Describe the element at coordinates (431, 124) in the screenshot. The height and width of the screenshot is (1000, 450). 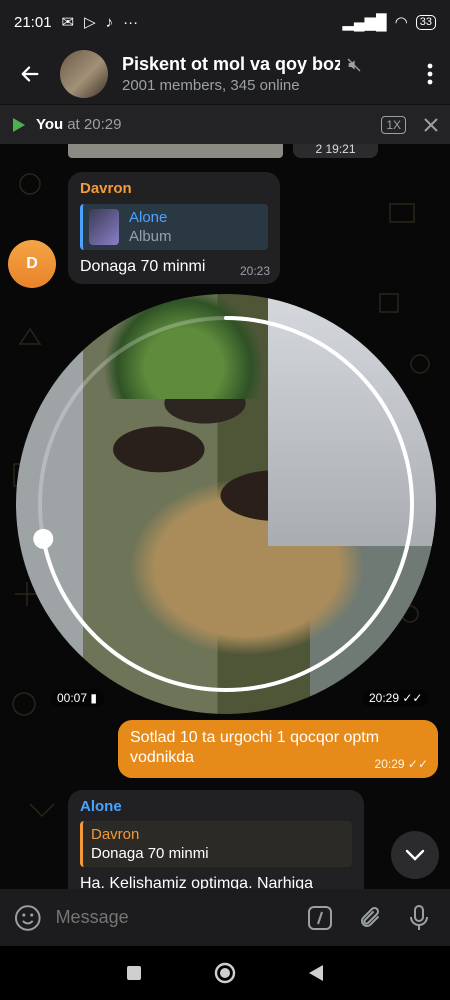
I see `close-icon` at that location.